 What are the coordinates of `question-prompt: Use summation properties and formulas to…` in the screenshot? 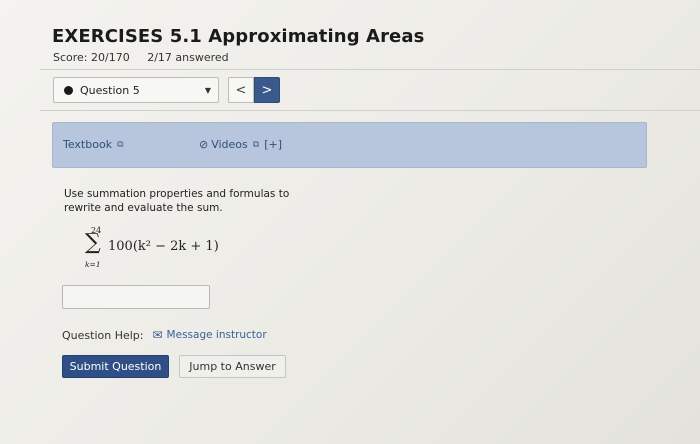 It's located at (177, 201).